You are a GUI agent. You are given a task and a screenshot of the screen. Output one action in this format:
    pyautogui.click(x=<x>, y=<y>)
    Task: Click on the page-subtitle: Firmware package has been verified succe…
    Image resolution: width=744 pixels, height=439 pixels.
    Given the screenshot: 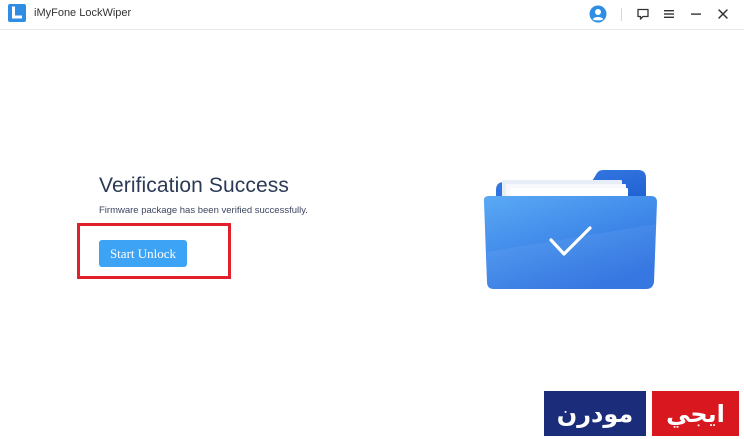 What is the action you would take?
    pyautogui.click(x=203, y=210)
    